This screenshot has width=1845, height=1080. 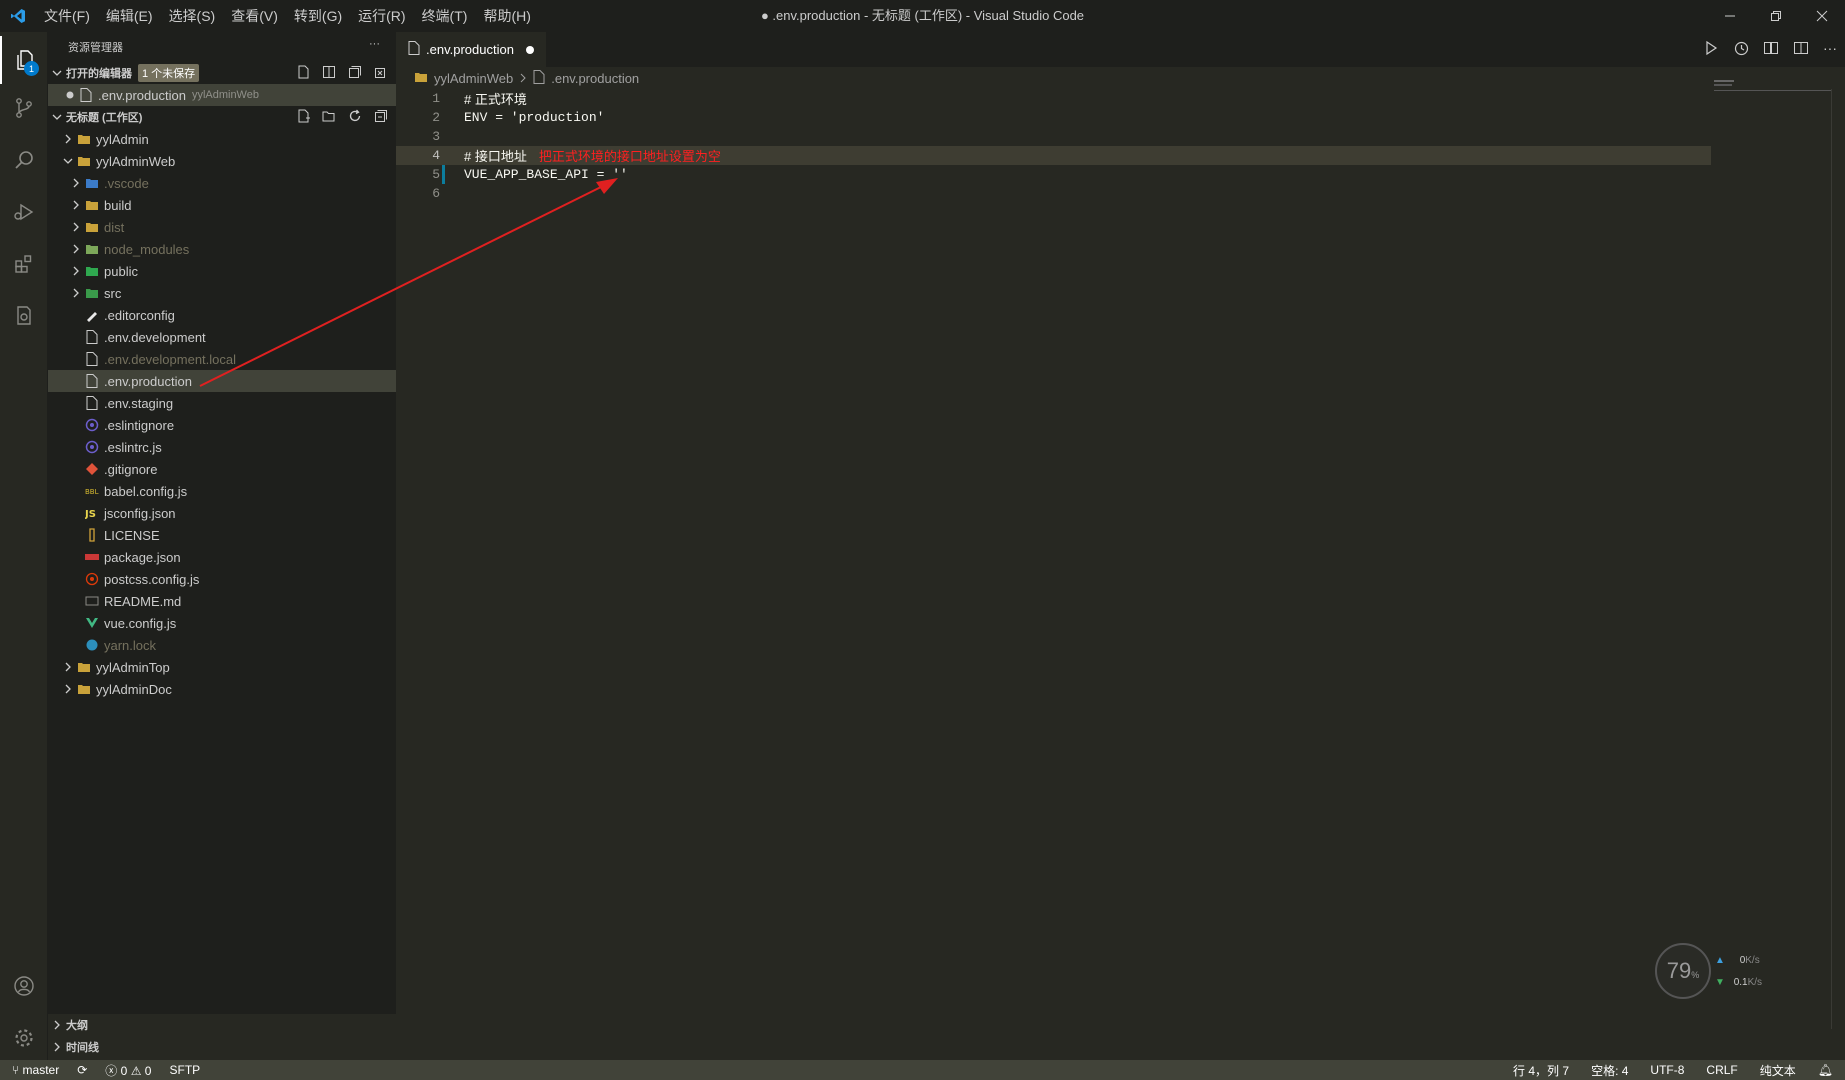 I want to click on line-content: VUE_APP_BASE_API = '', so click(x=546, y=174).